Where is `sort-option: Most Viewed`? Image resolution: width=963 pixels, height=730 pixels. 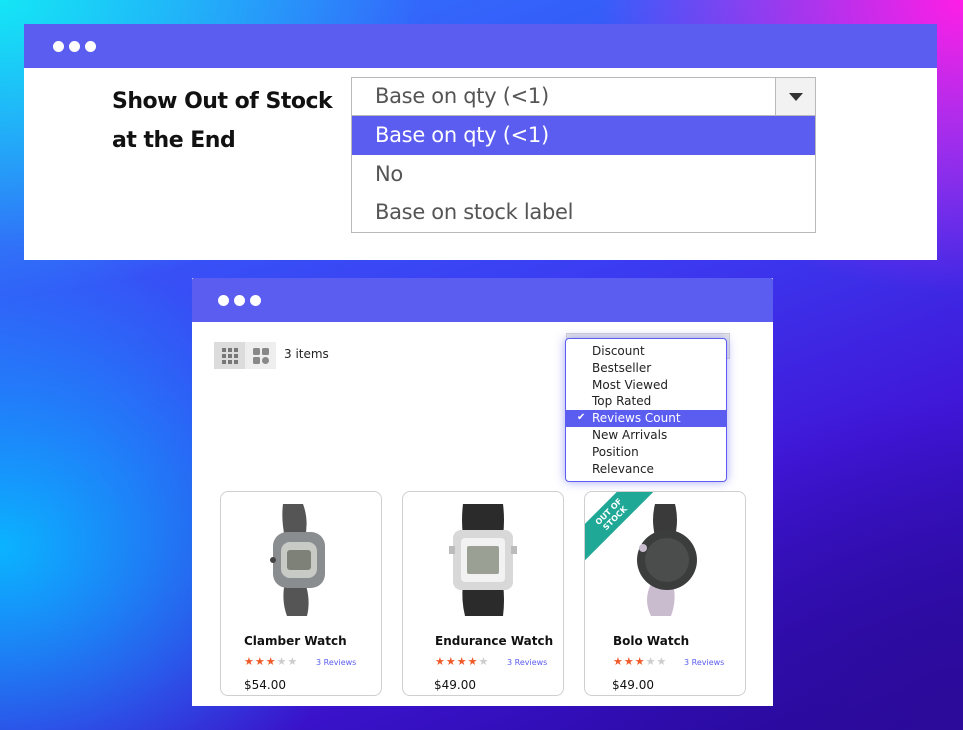
sort-option: Most Viewed is located at coordinates (646, 385).